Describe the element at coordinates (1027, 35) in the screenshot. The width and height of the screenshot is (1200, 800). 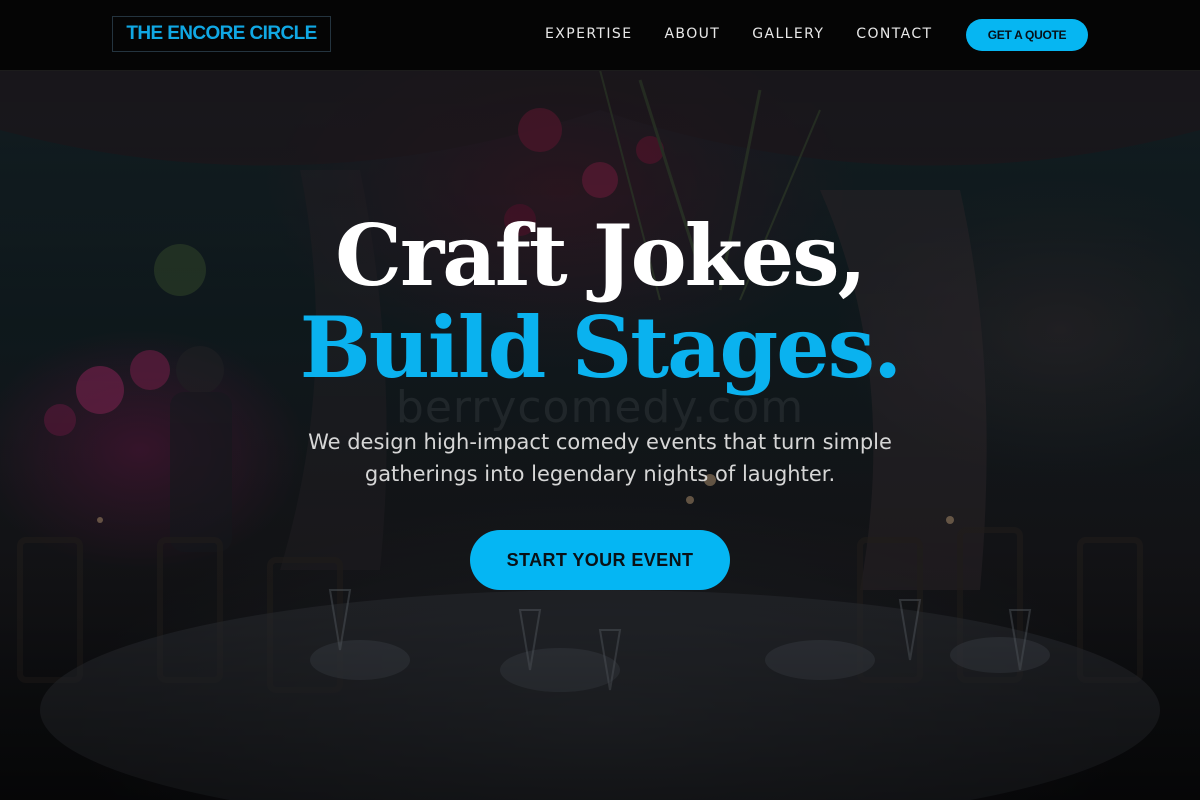
I see `get-a-quote-button: GET A QUOTE` at that location.